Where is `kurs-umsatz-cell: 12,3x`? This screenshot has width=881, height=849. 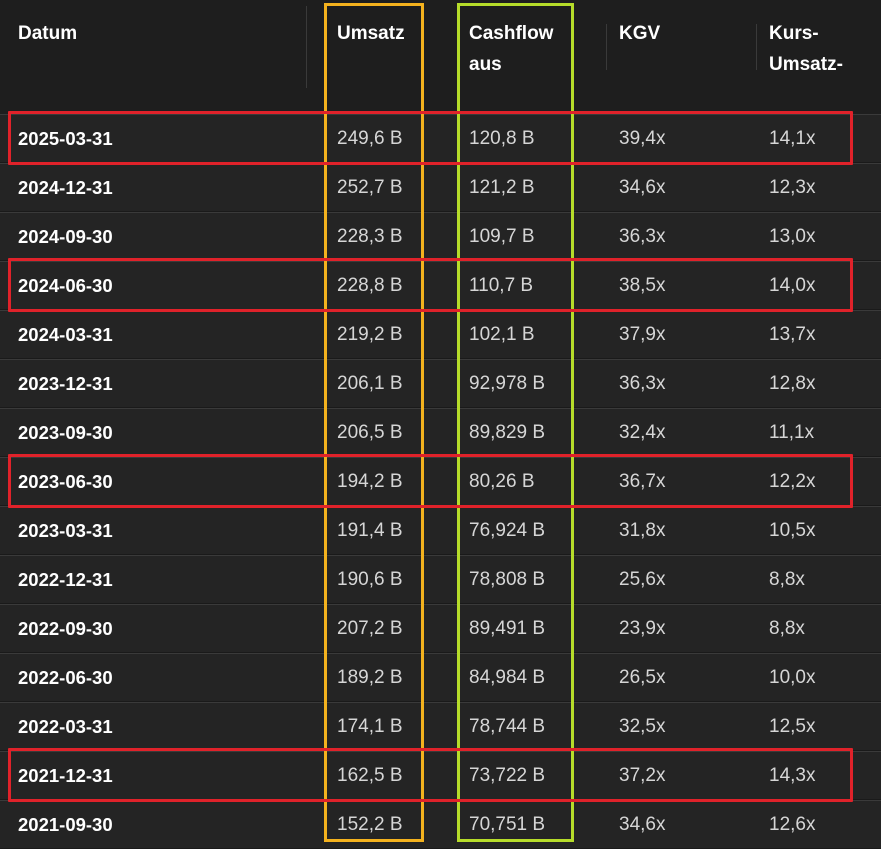 kurs-umsatz-cell: 12,3x is located at coordinates (792, 187).